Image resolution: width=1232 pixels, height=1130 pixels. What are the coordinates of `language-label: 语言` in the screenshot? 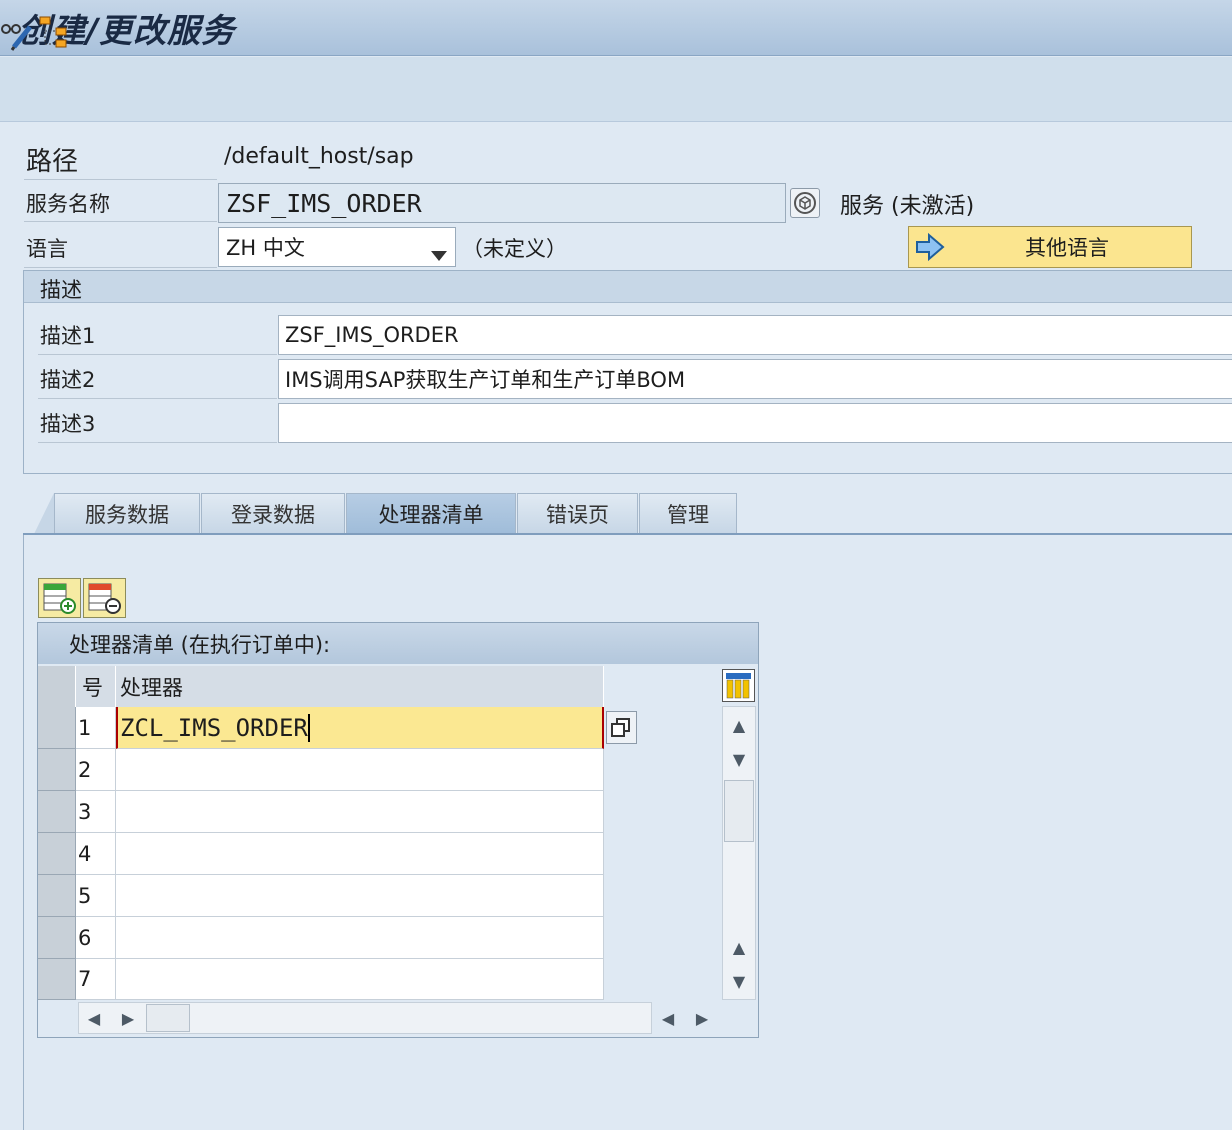 It's located at (120, 248).